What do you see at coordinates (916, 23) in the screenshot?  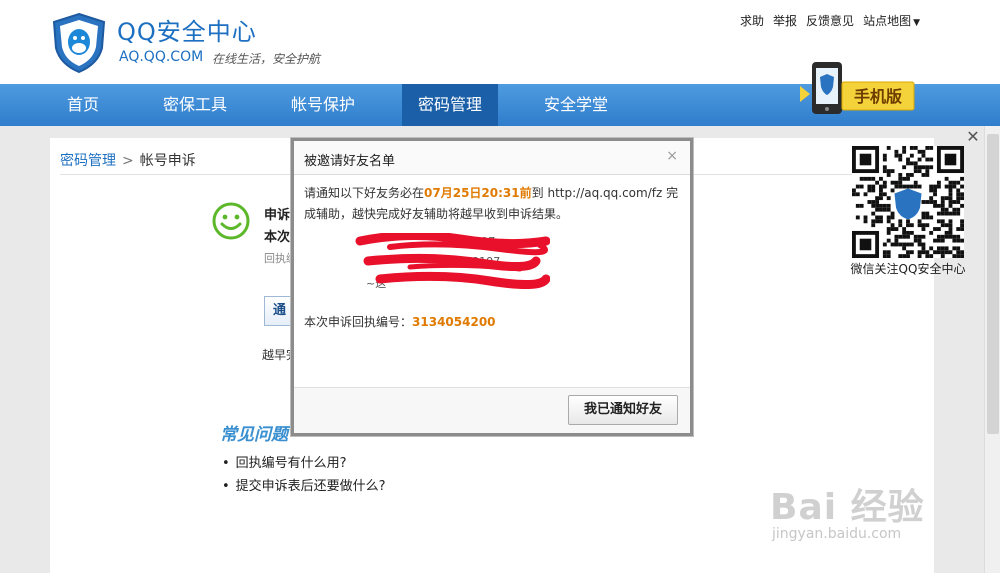 I see `chevron-down-icon: ▼` at bounding box center [916, 23].